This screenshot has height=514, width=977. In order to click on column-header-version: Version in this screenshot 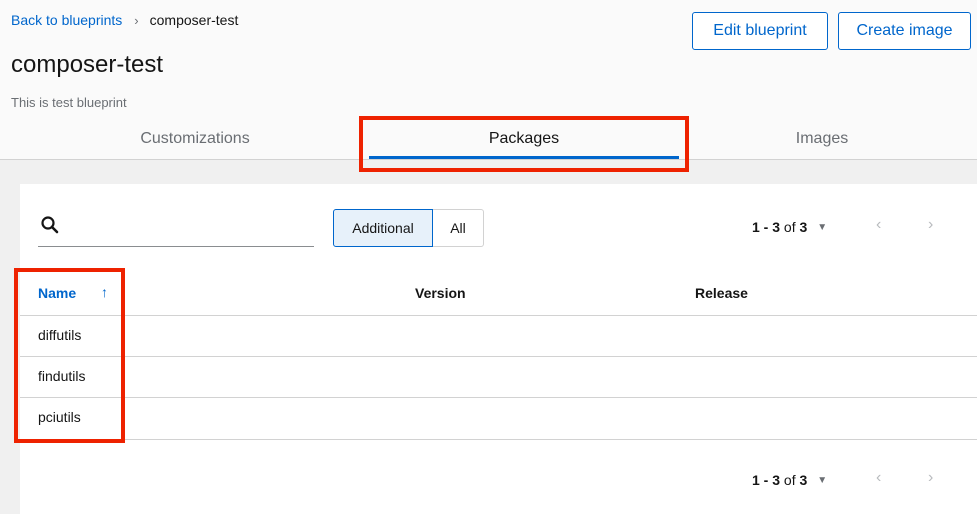, I will do `click(440, 293)`.